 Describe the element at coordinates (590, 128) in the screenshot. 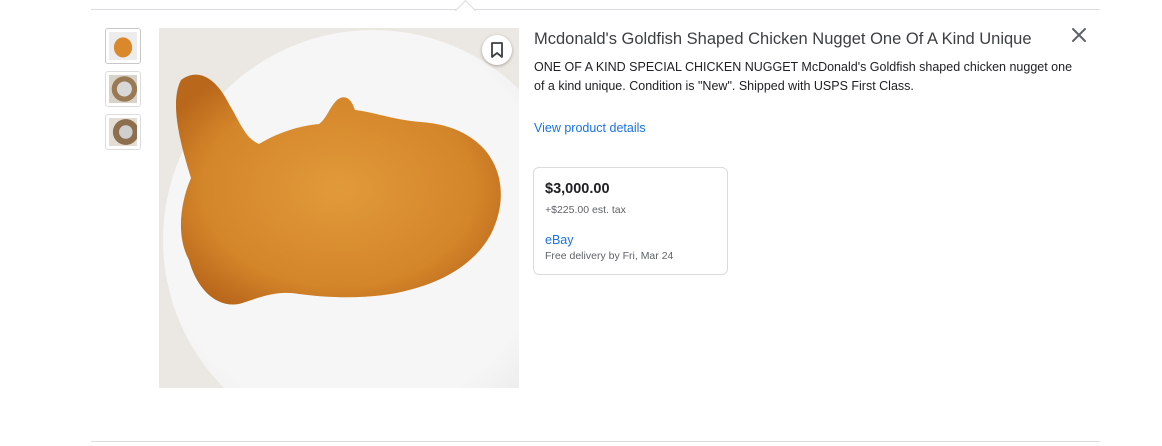

I see `view-product-details-link: View product details` at that location.